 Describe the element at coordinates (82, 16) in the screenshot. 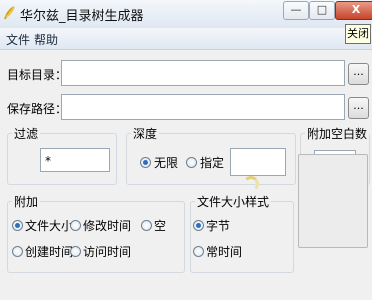

I see `window-title: 华尔兹_目录树生成器` at that location.